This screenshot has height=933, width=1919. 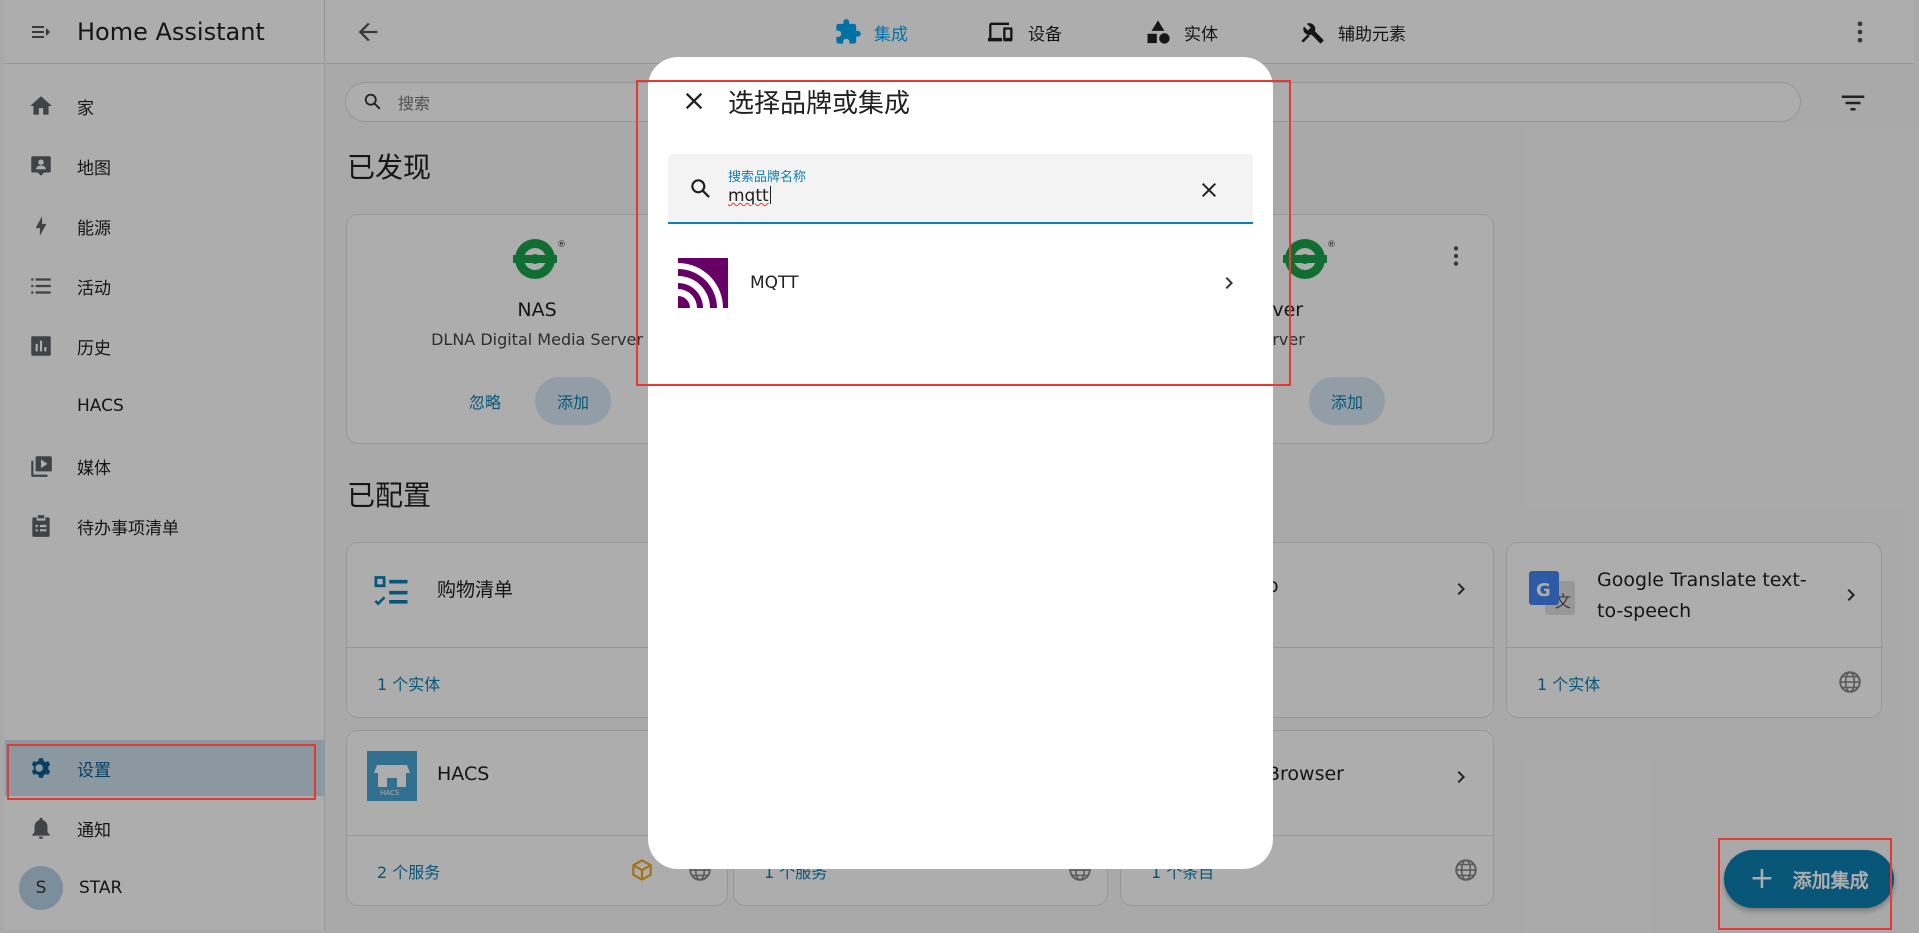 I want to click on result-item-mqtt: MQTT, so click(x=960, y=283).